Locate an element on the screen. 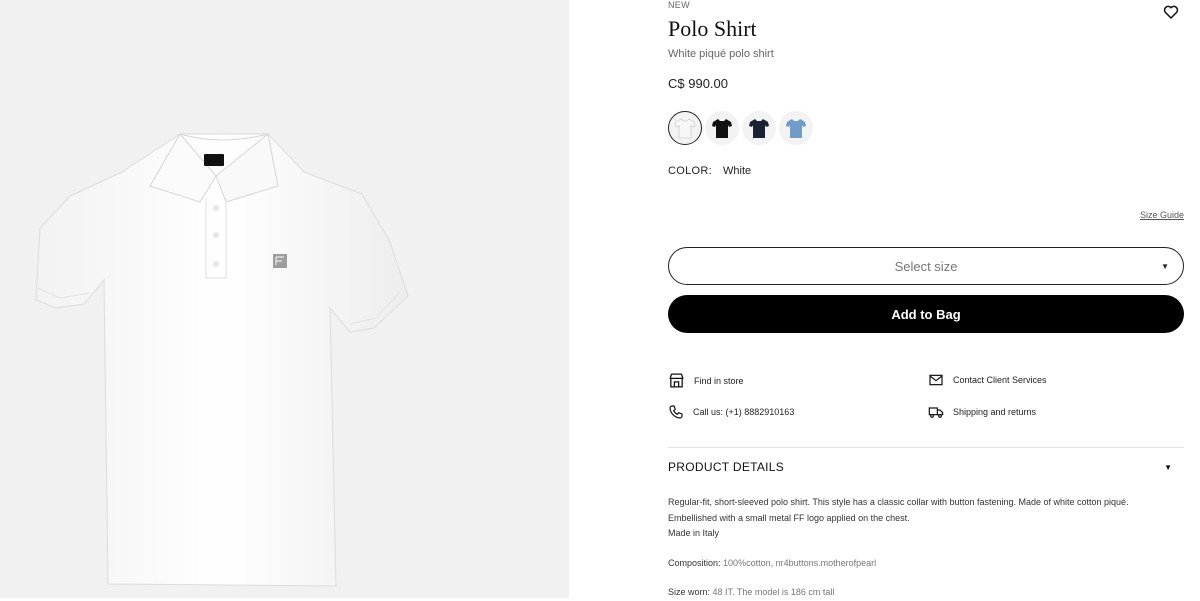 This screenshot has height=601, width=1200. swatch-navy is located at coordinates (759, 128).